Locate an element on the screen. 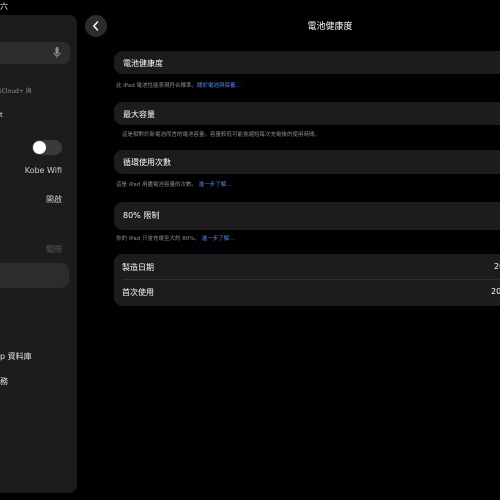  battery-health-card is located at coordinates (307, 62).